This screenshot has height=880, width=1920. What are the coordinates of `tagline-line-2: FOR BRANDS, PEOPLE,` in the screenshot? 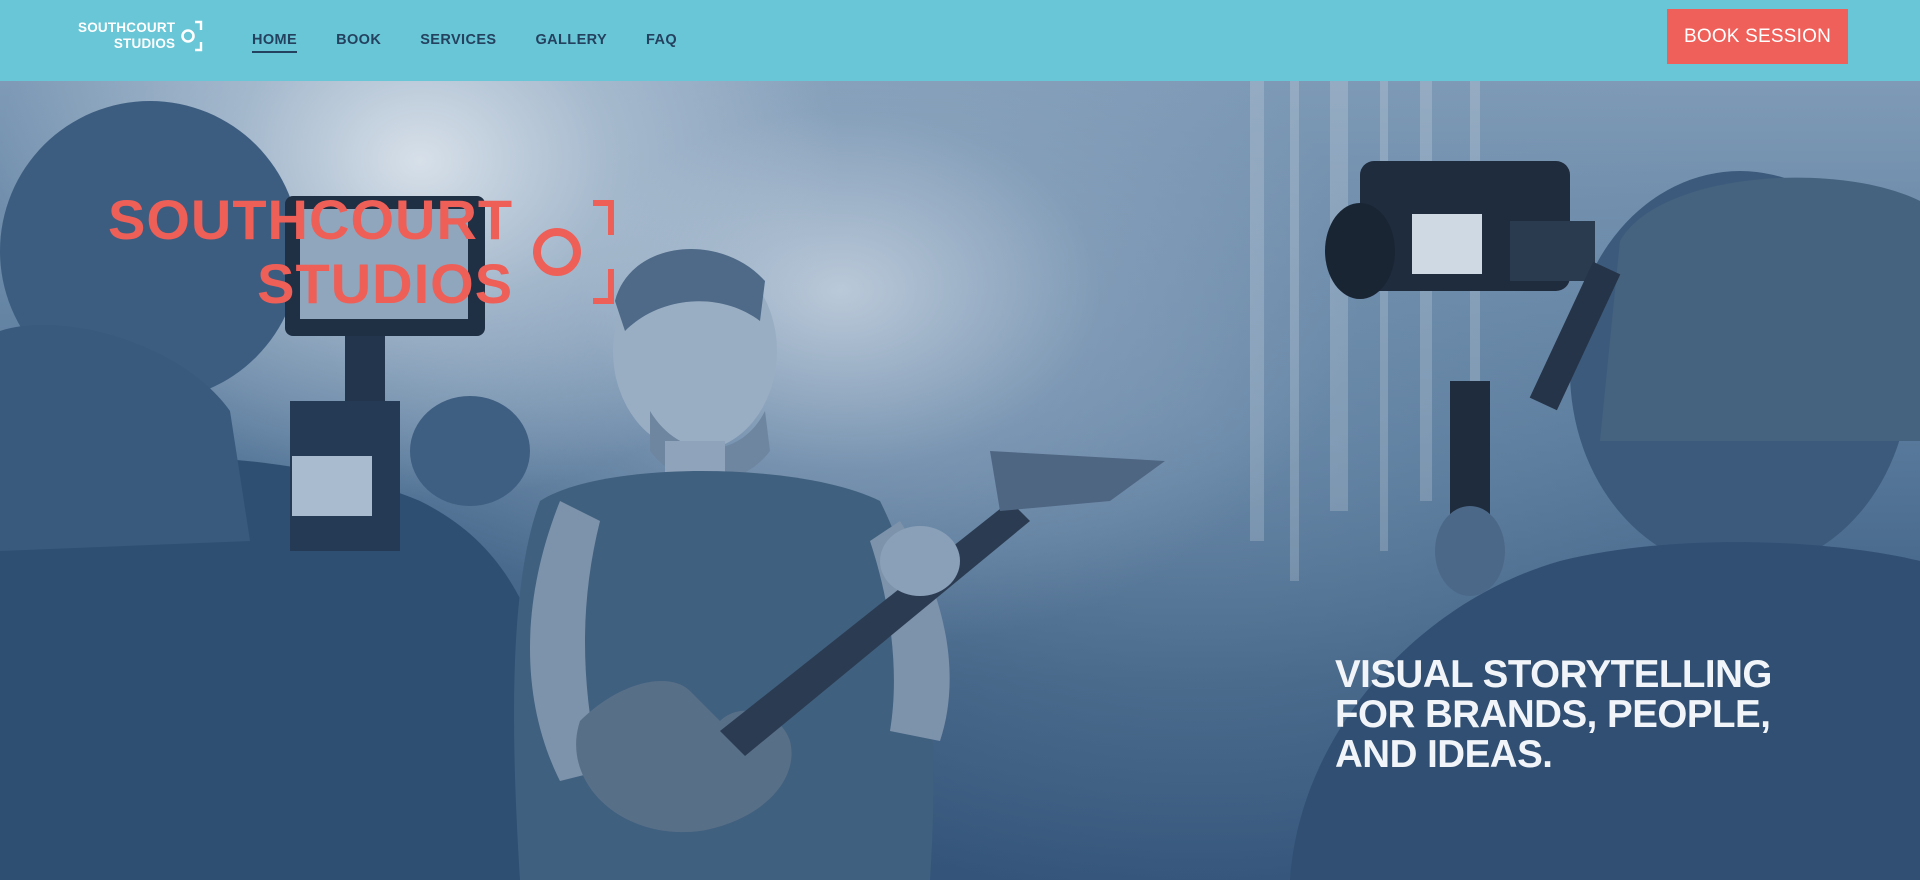 It's located at (1553, 714).